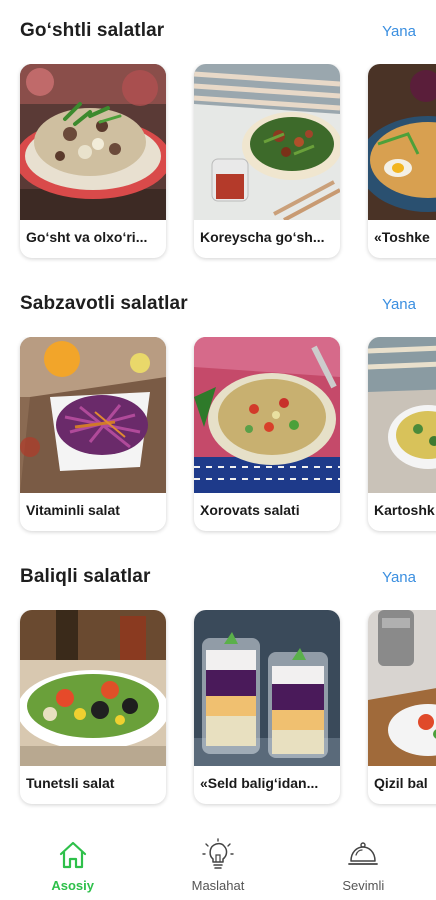  Describe the element at coordinates (363, 855) in the screenshot. I see `cloche-icon` at that location.